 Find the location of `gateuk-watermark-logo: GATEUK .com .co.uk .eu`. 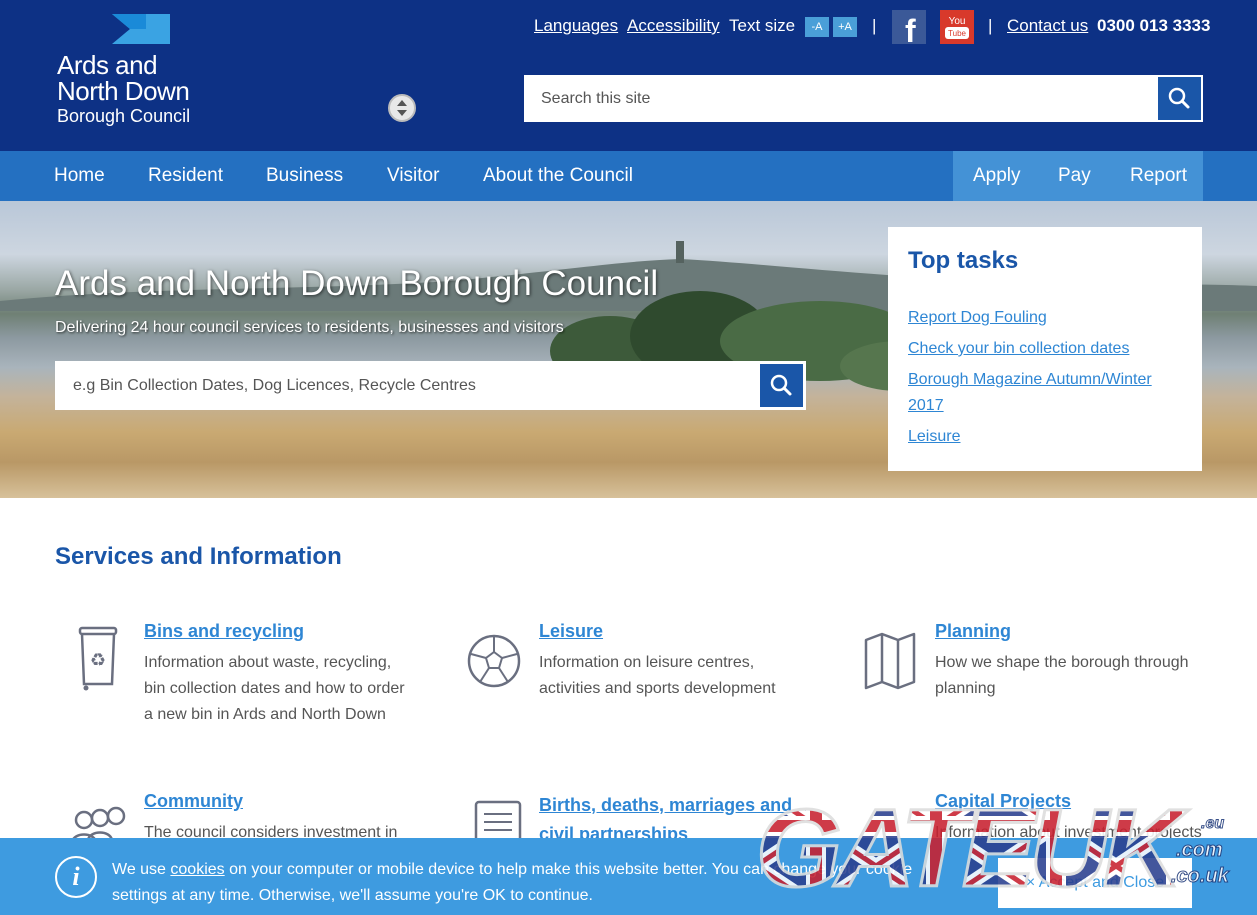

gateuk-watermark-logo: GATEUK .com .co.uk .eu is located at coordinates (993, 848).